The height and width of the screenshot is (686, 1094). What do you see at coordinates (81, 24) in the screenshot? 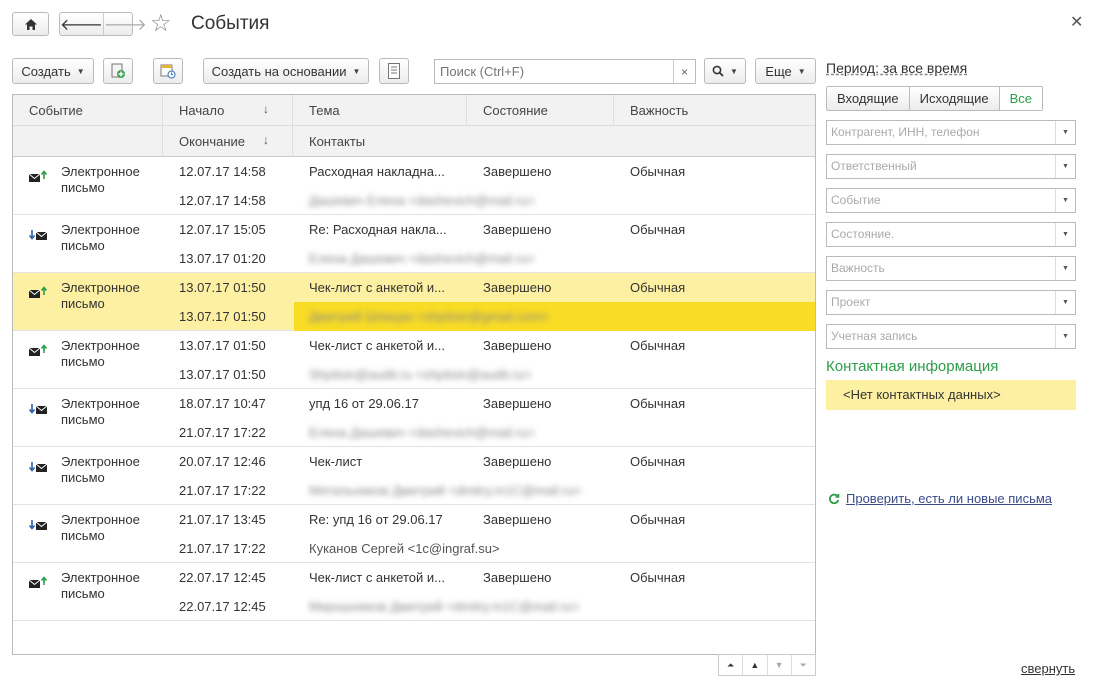
I see `back-button: 🡐` at bounding box center [81, 24].